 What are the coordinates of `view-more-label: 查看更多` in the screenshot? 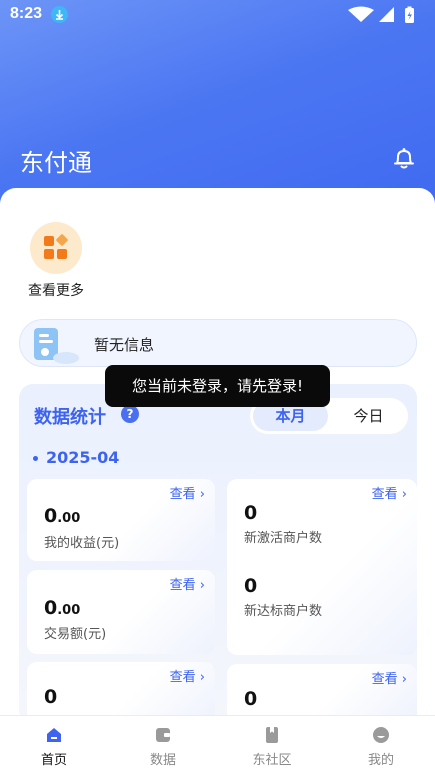 It's located at (56, 291).